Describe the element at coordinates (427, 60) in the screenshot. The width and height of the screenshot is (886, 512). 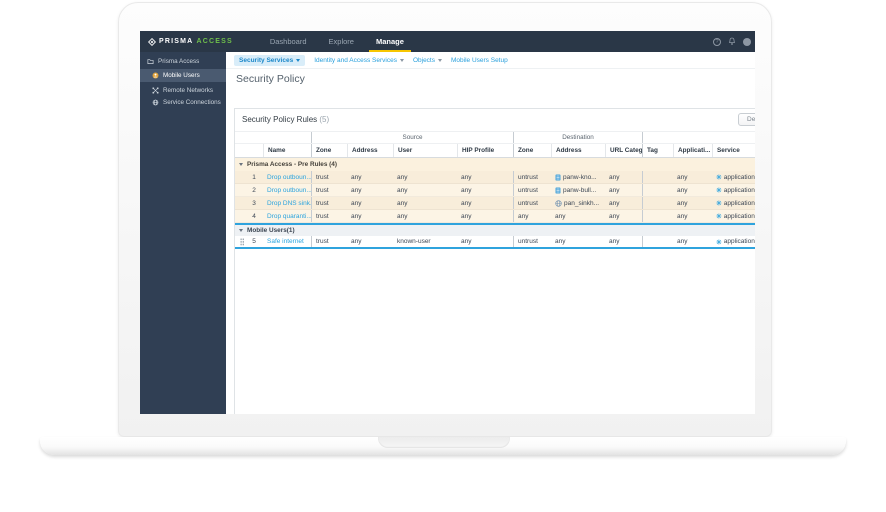
I see `menu-objects: Objects` at that location.